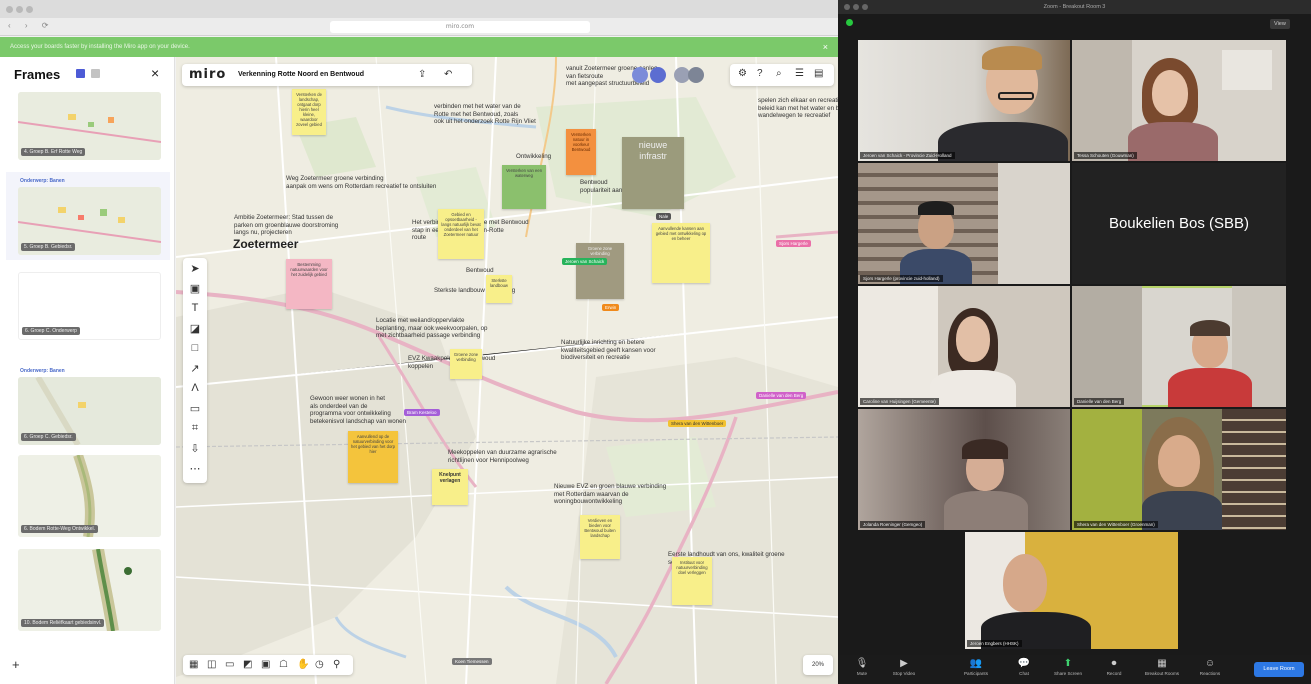  Describe the element at coordinates (1114, 666) in the screenshot. I see `record-button: ⏺ Record` at that location.